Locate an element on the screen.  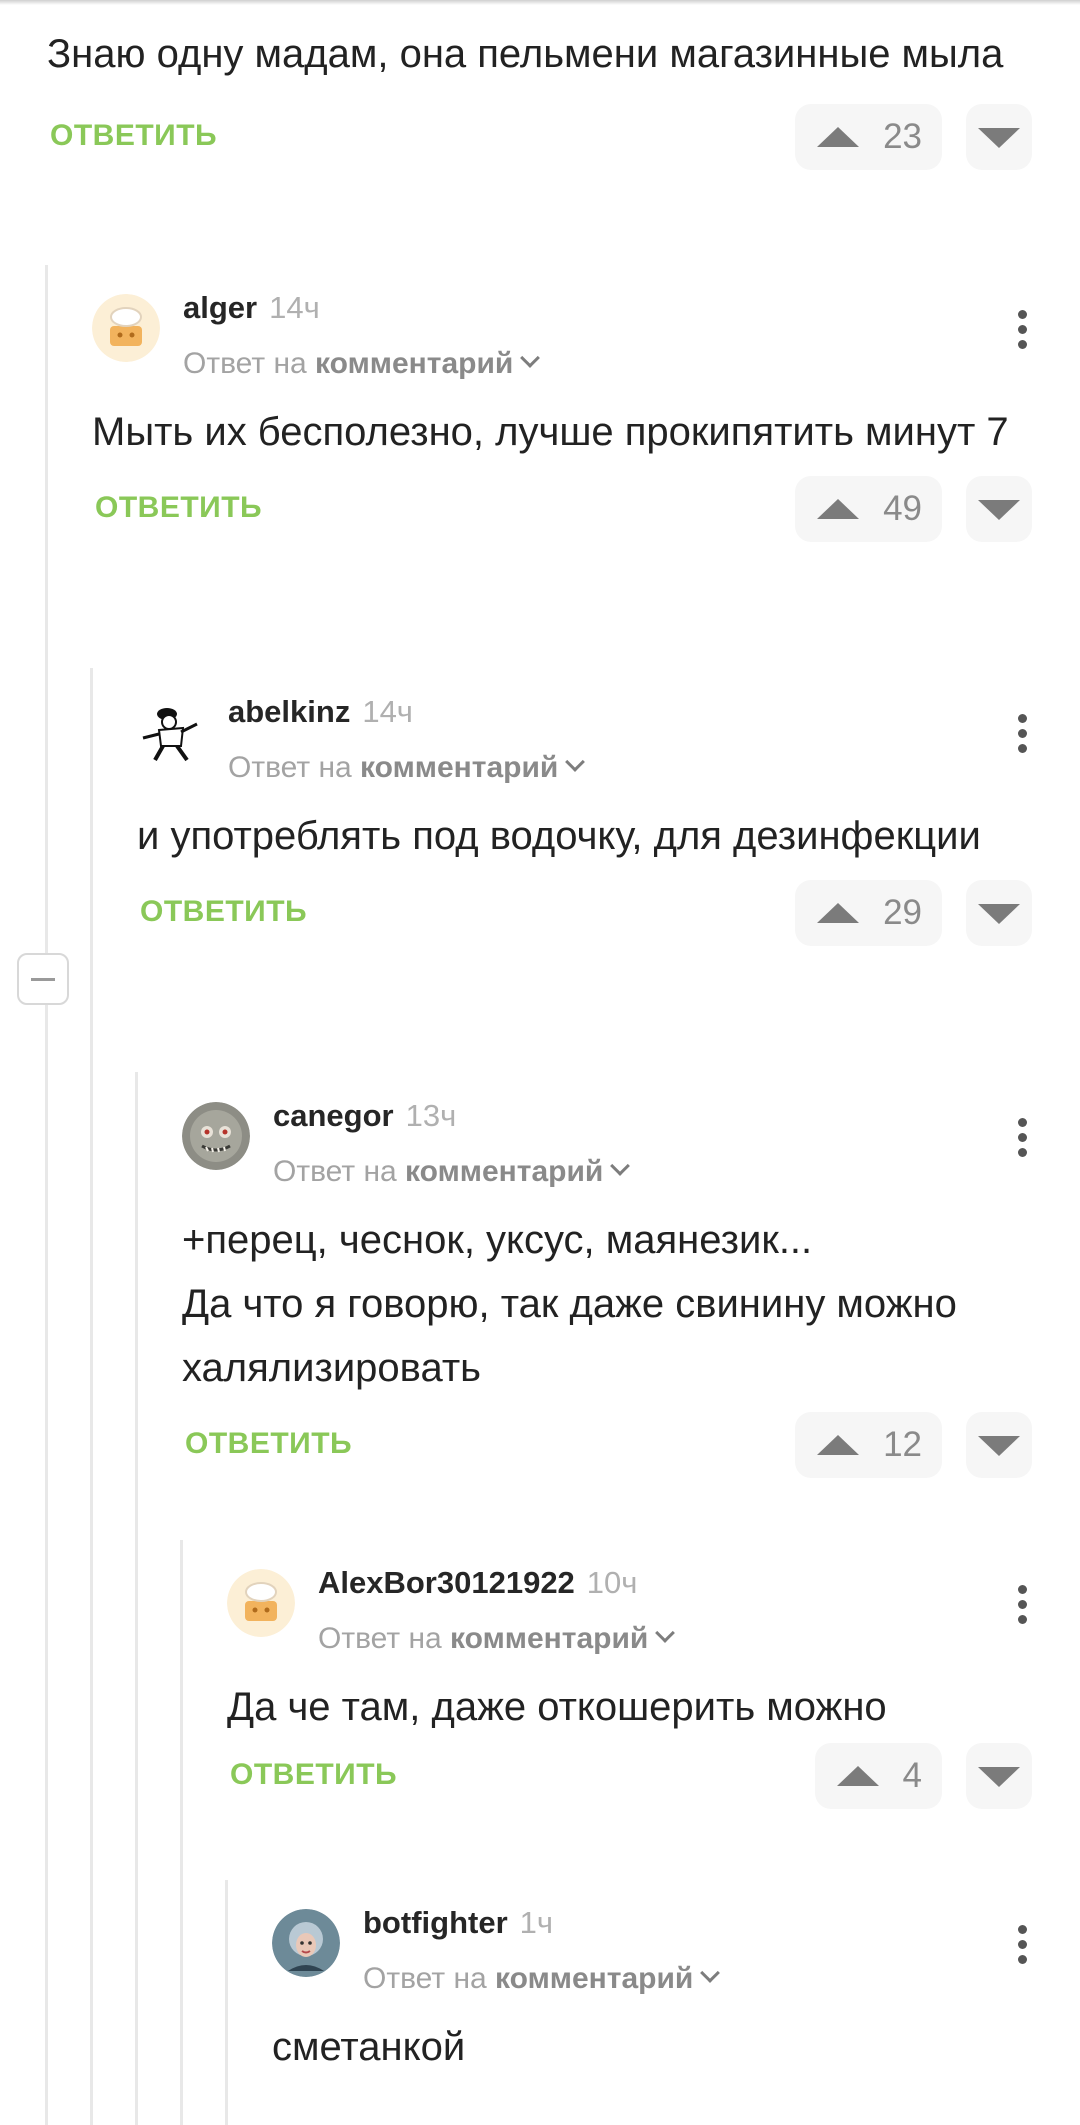
vote-count: 4 is located at coordinates (912, 1775).